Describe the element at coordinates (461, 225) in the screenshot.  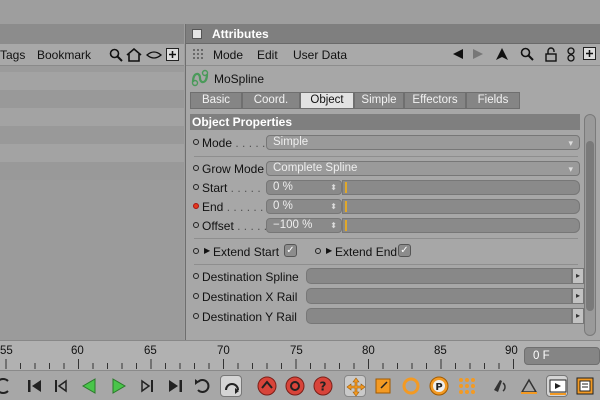
I see `offset-slider` at that location.